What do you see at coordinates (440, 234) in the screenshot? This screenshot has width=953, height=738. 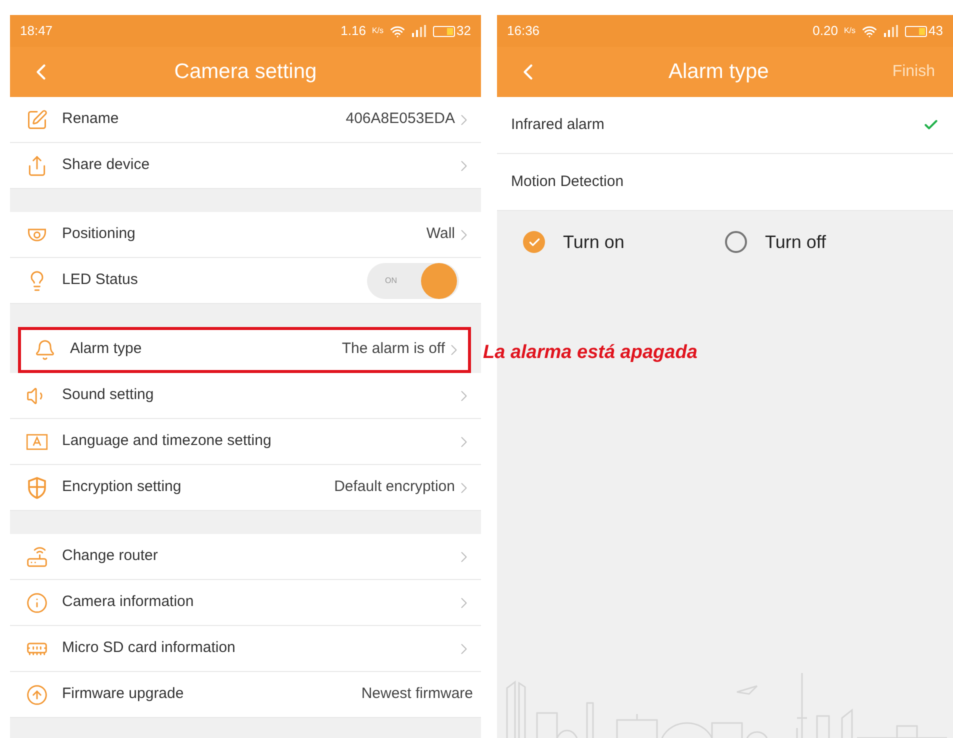 I see `row-value: Wall` at bounding box center [440, 234].